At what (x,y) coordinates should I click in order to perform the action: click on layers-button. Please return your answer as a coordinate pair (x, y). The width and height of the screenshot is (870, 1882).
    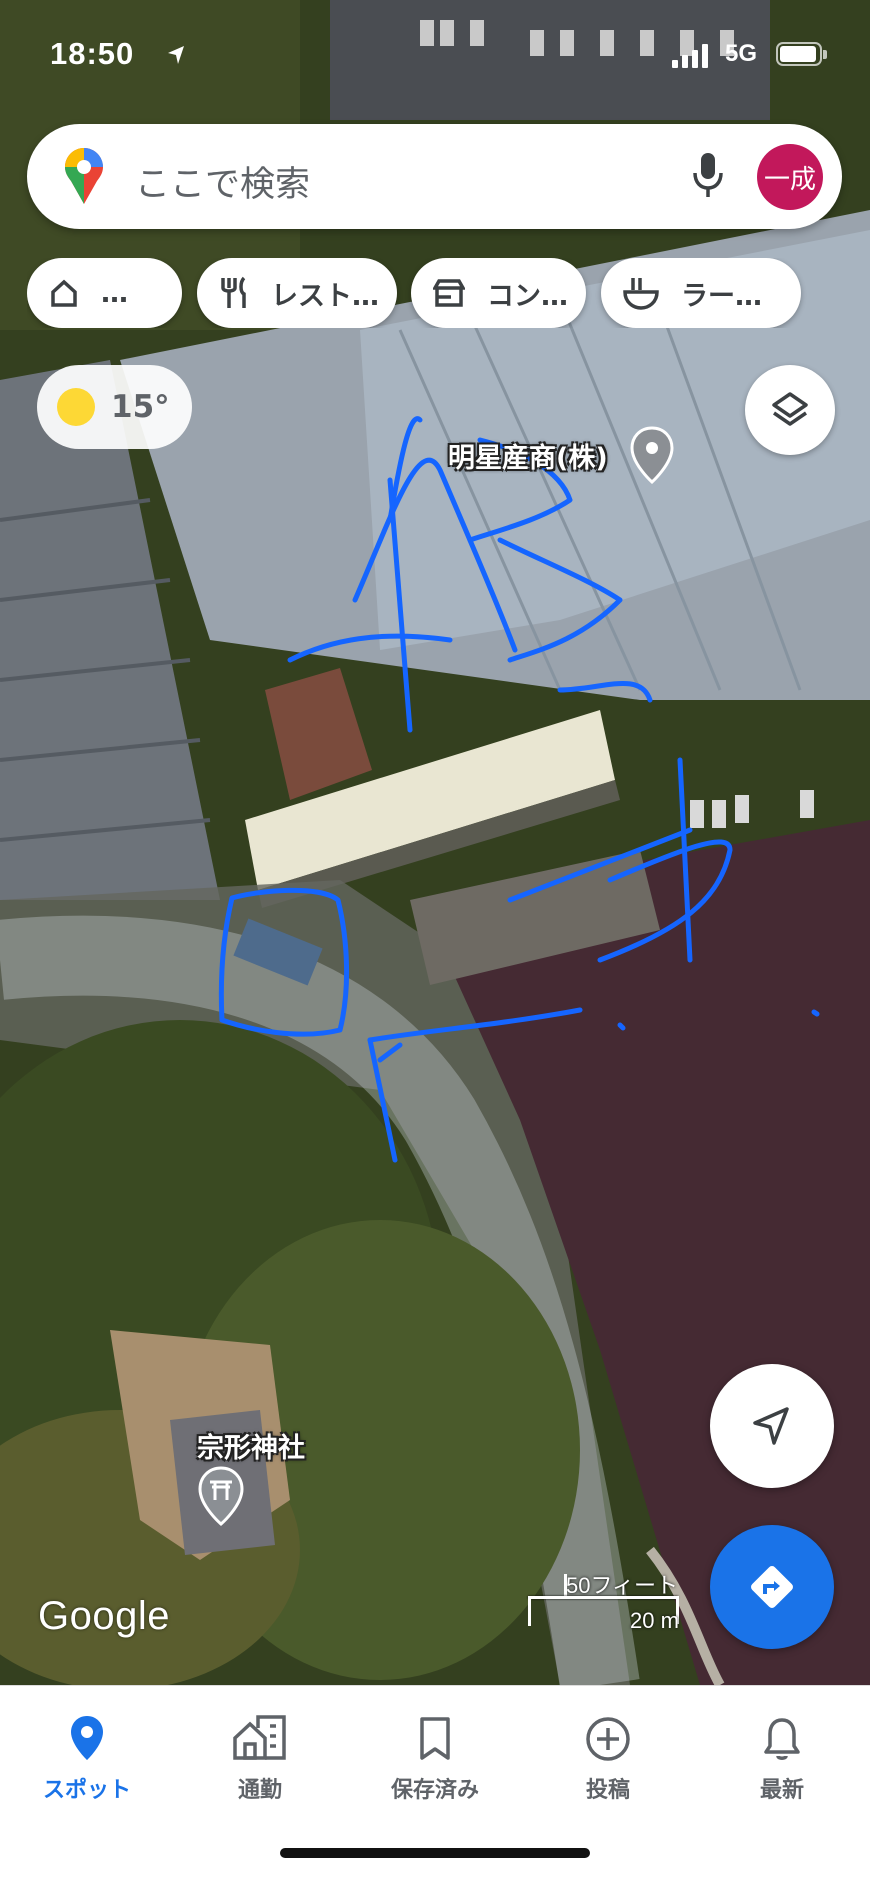
    Looking at the image, I should click on (790, 410).